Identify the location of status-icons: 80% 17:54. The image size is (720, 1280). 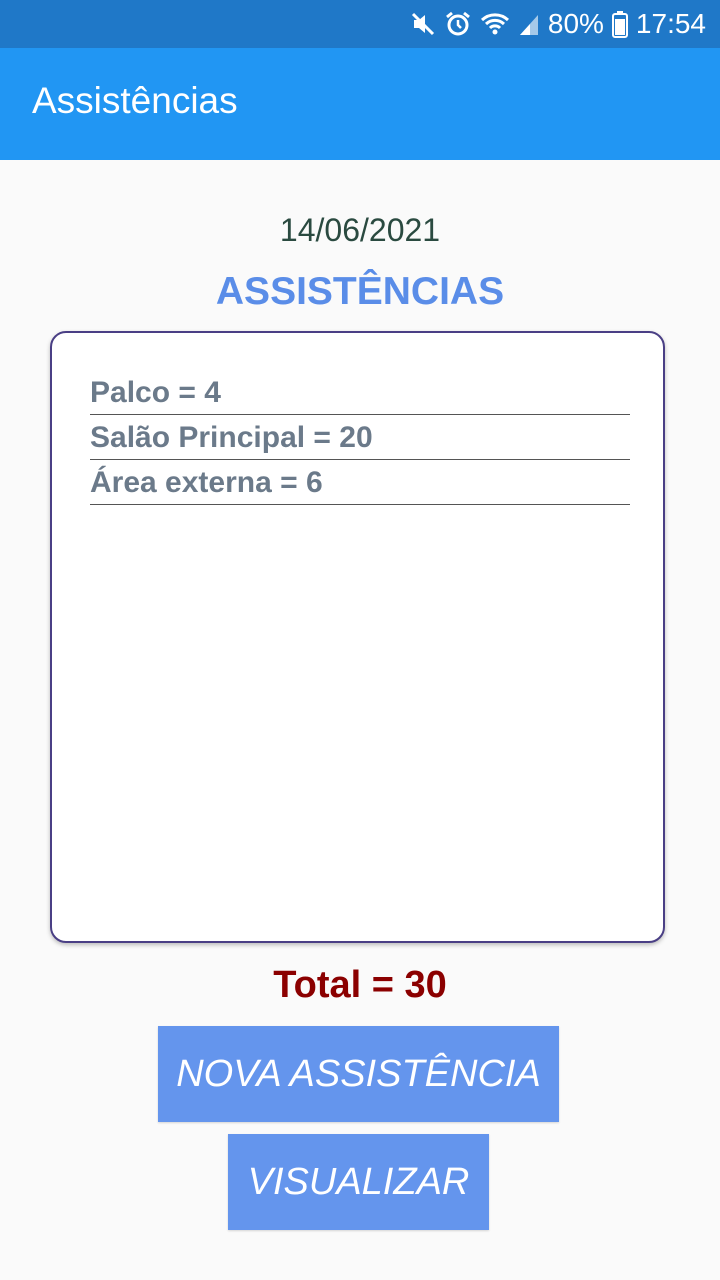
(558, 24).